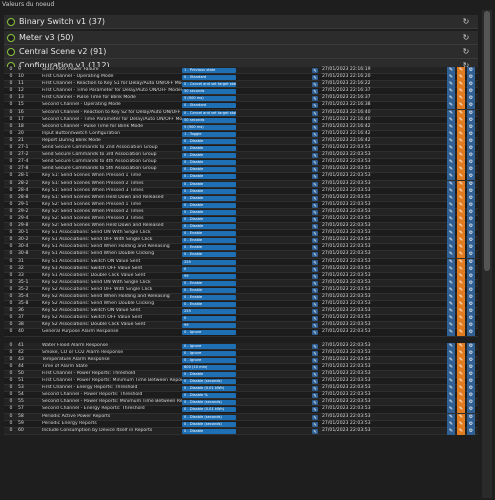 The width and height of the screenshot is (495, 500). Describe the element at coordinates (209, 99) in the screenshot. I see `value-select: 5 (500 ms)` at that location.